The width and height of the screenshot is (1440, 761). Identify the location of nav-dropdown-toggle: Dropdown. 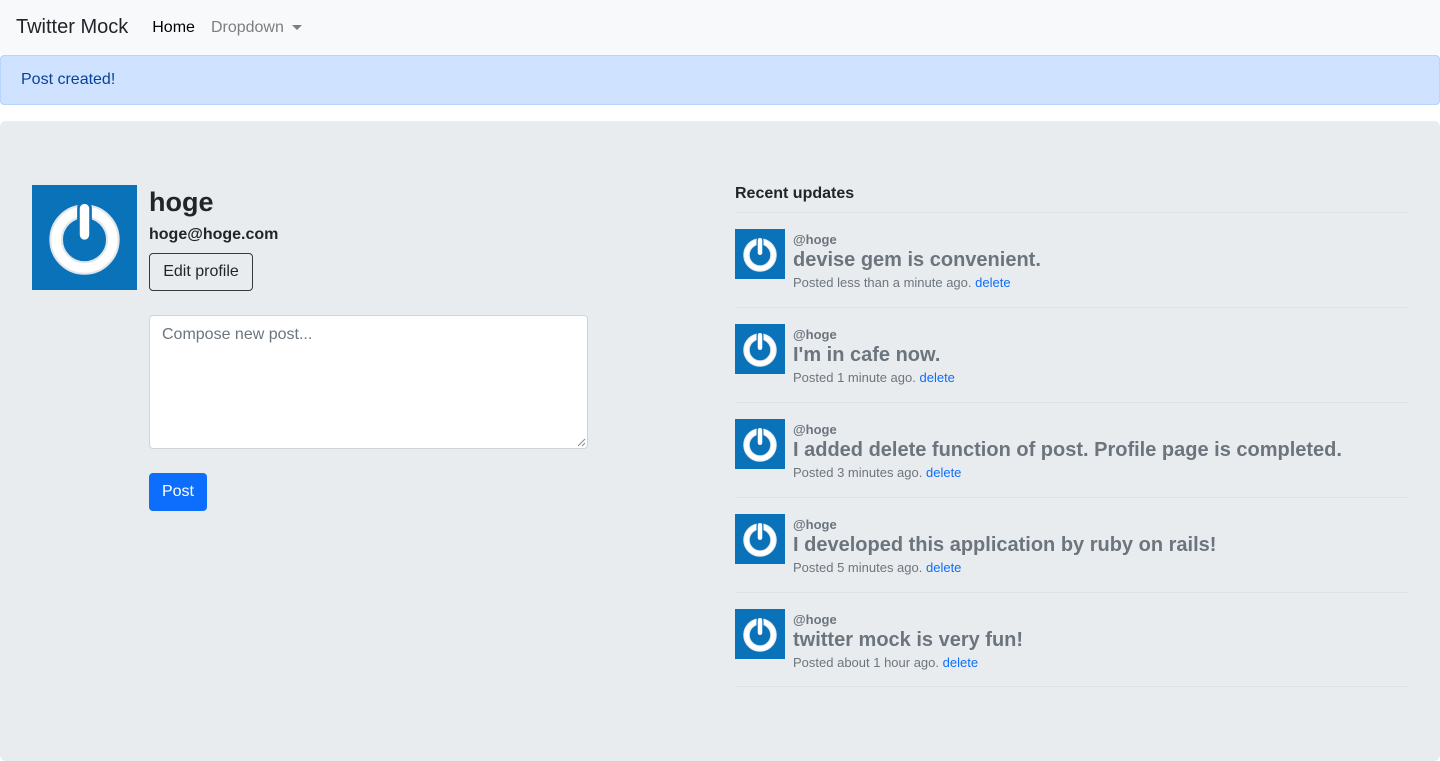
(256, 28).